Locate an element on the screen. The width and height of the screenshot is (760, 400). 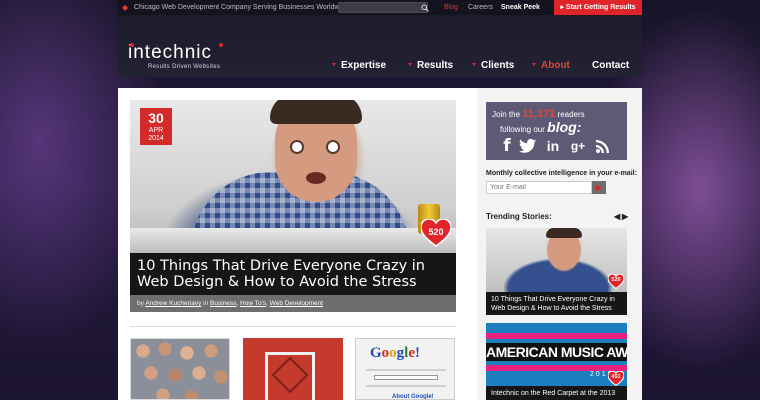
category-link: Business is located at coordinates (223, 303).